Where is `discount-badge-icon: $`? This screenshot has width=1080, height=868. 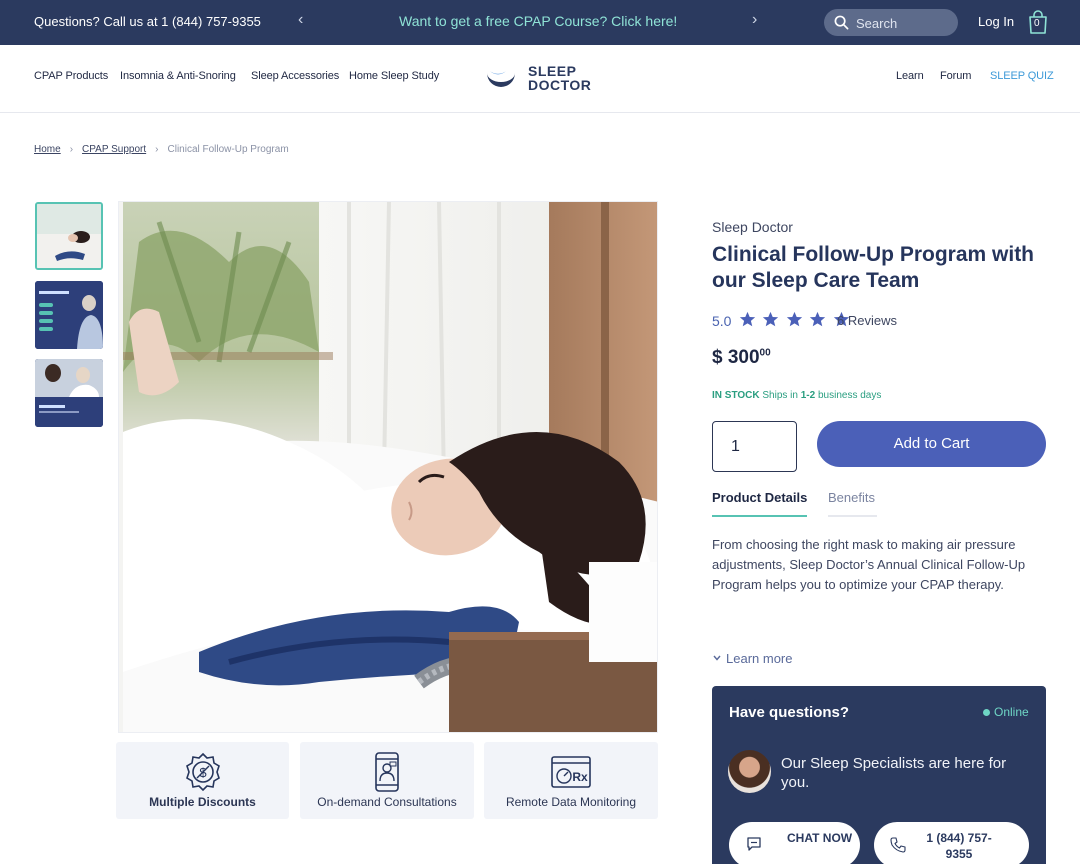 discount-badge-icon: $ is located at coordinates (202, 772).